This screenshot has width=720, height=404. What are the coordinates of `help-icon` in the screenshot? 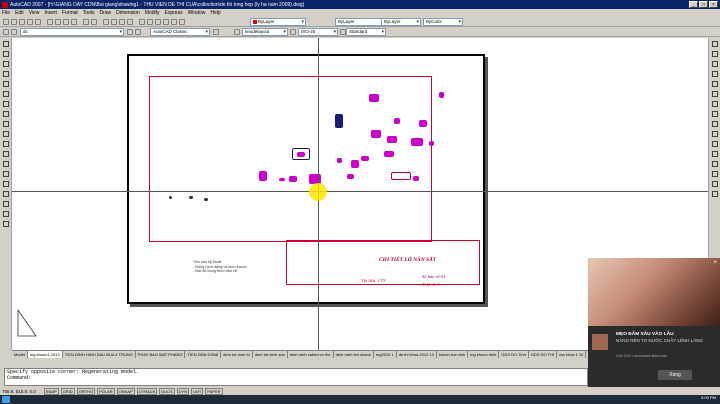 It's located at (182, 22).